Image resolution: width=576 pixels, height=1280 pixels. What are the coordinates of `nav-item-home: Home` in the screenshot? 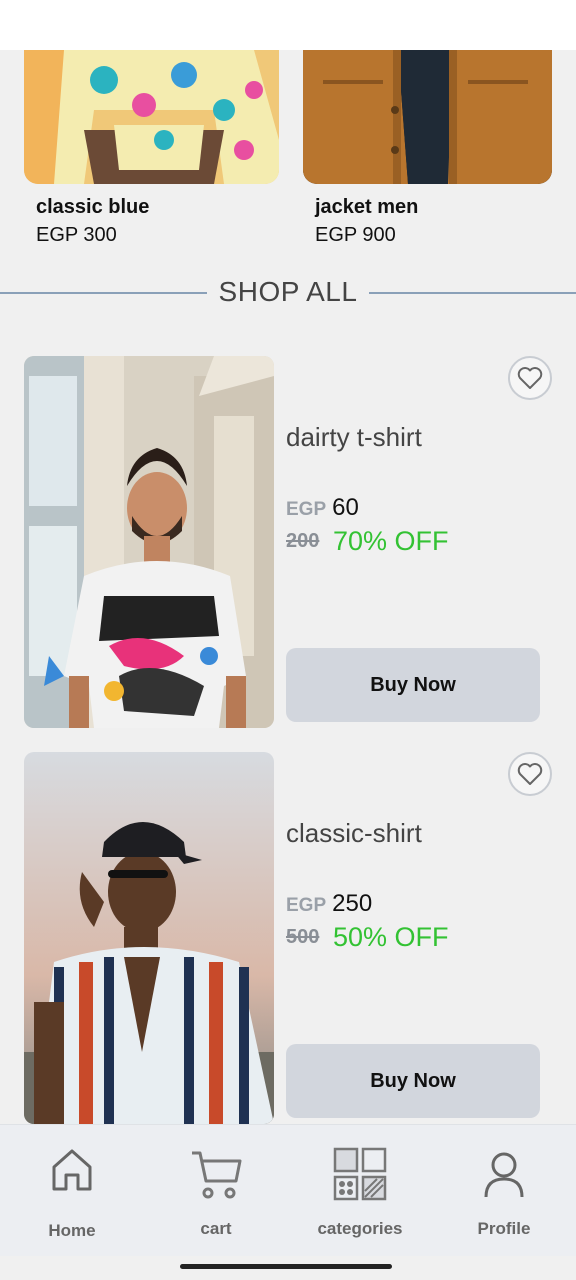 It's located at (72, 1191).